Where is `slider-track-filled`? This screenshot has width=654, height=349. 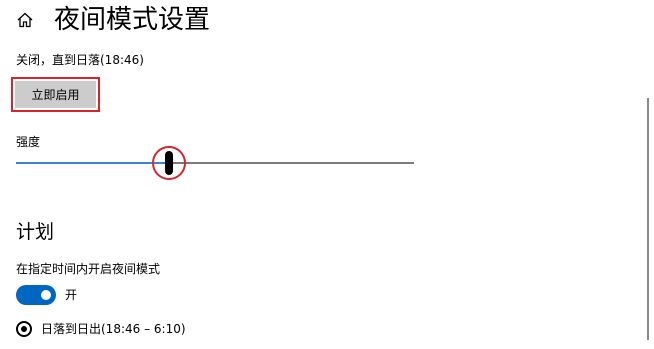
slider-track-filled is located at coordinates (92, 163).